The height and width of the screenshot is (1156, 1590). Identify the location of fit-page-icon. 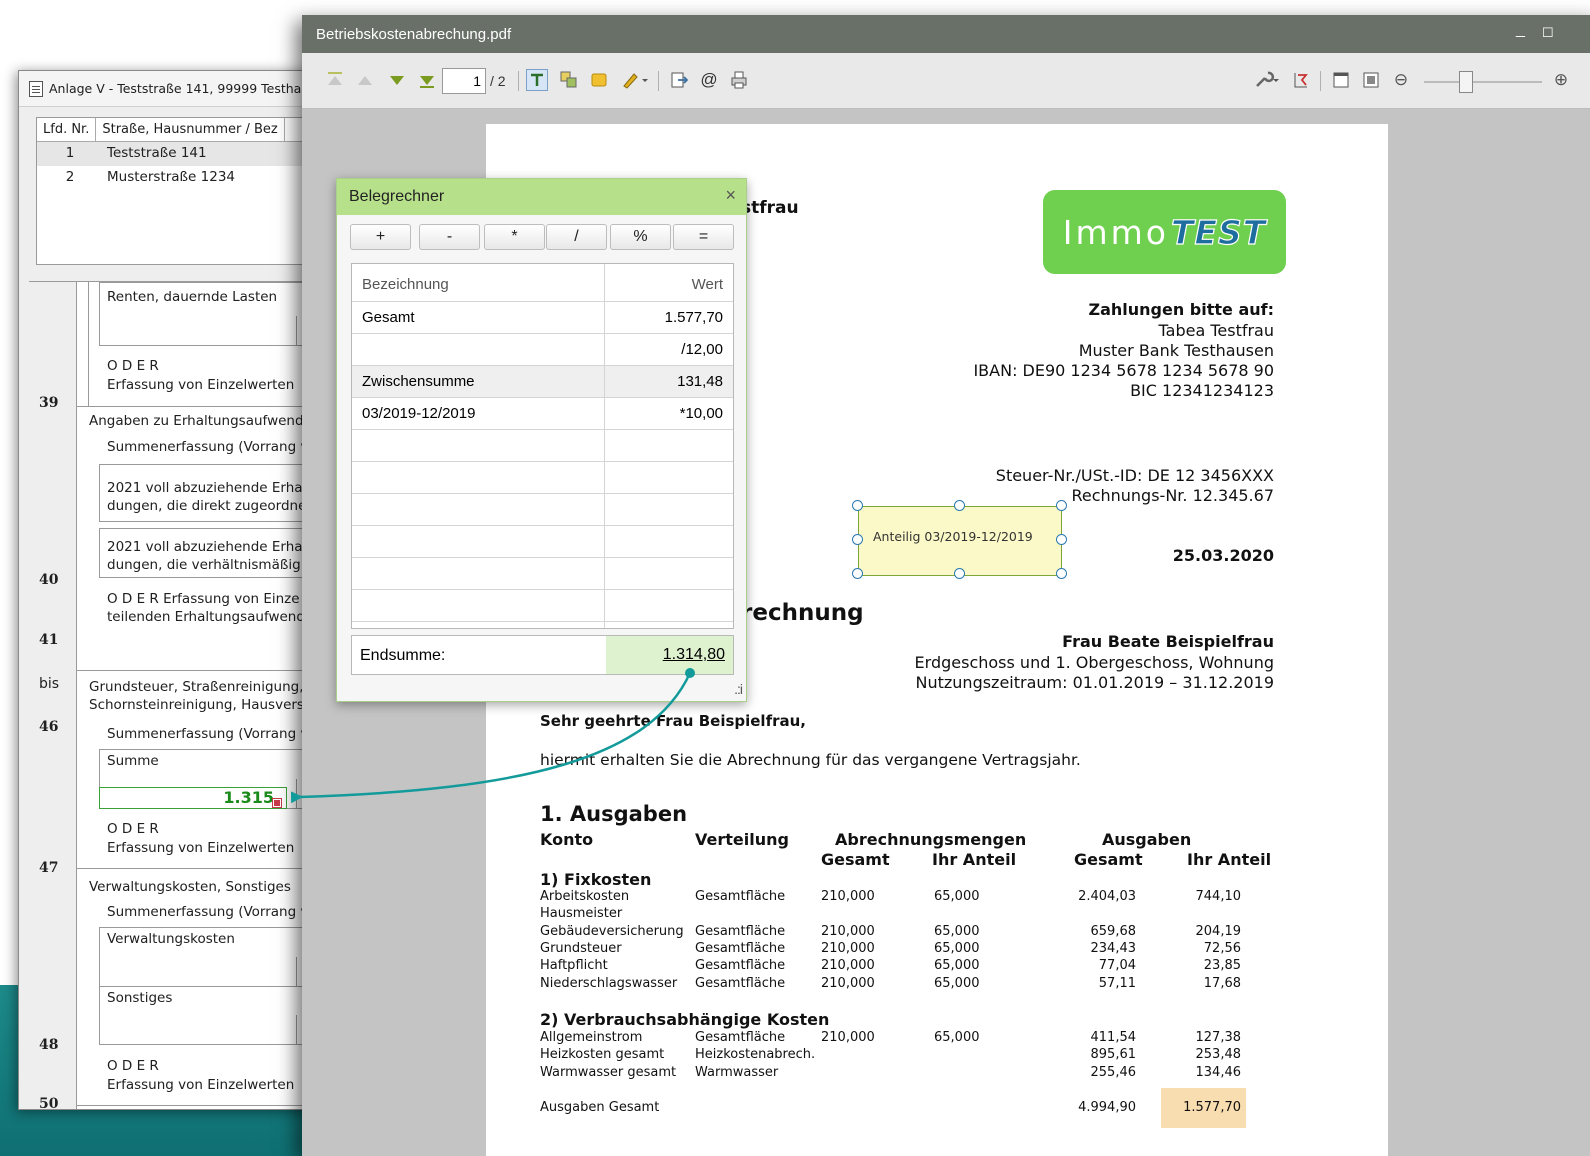
(1371, 80).